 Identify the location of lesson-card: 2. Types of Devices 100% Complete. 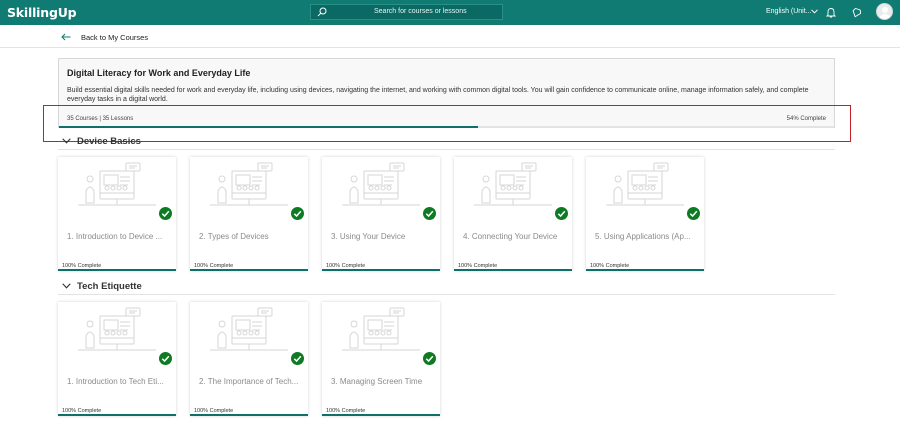
(249, 214).